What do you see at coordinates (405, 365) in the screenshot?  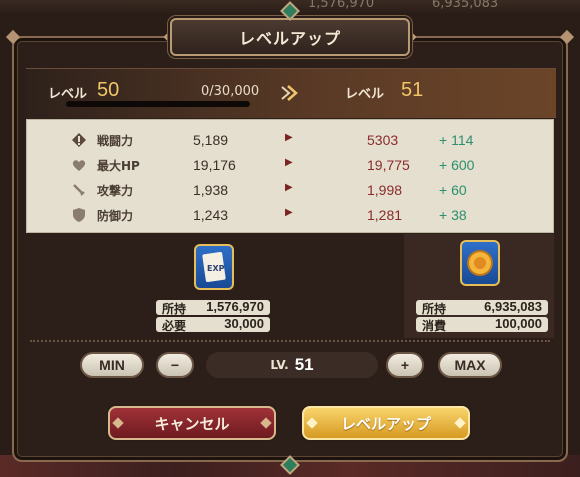 I see `increase-button: +` at bounding box center [405, 365].